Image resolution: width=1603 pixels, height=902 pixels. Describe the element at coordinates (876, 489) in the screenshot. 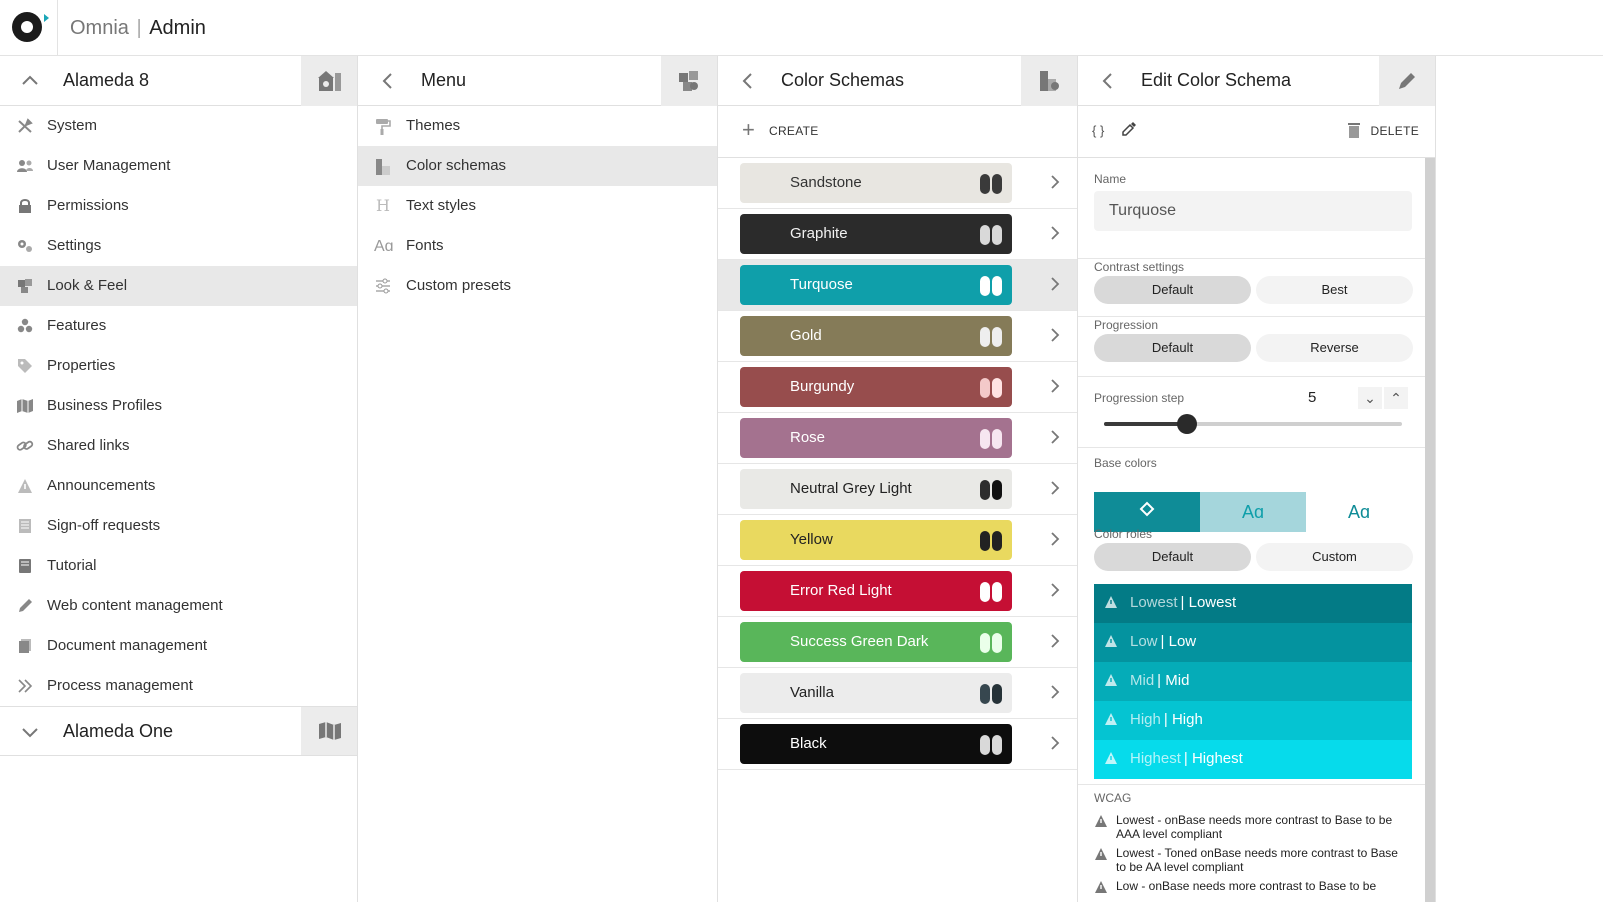

I see `schema-preview: Neutral Grey Light` at that location.